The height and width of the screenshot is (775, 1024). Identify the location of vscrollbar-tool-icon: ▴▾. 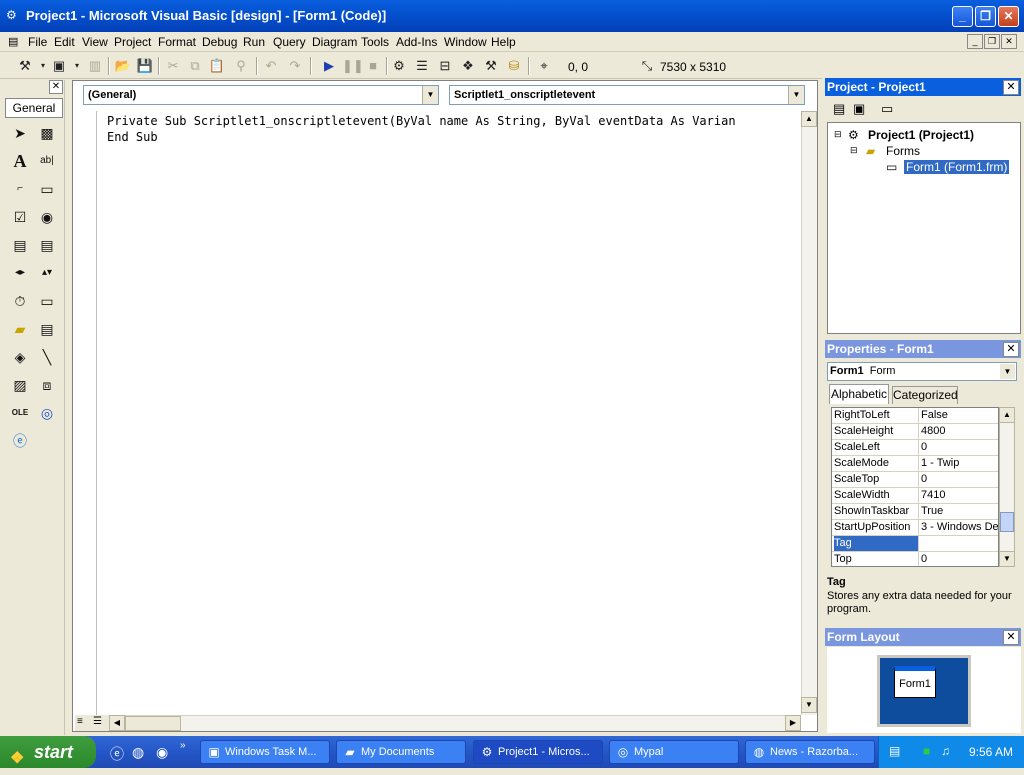
(47, 273).